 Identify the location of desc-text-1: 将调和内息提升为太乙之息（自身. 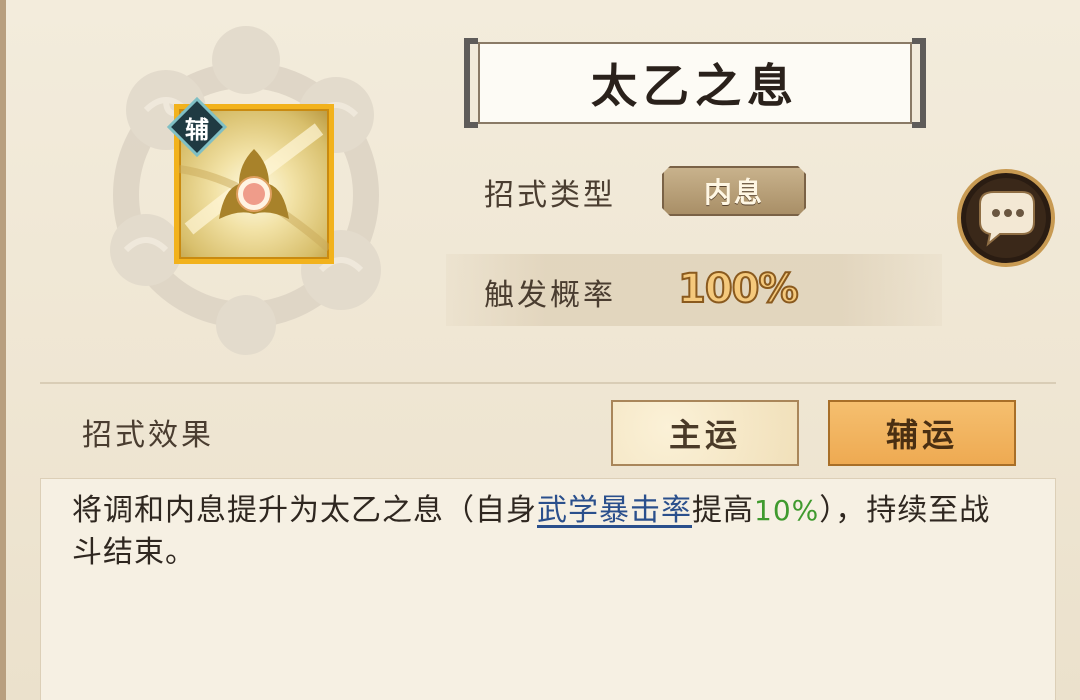
(304, 510).